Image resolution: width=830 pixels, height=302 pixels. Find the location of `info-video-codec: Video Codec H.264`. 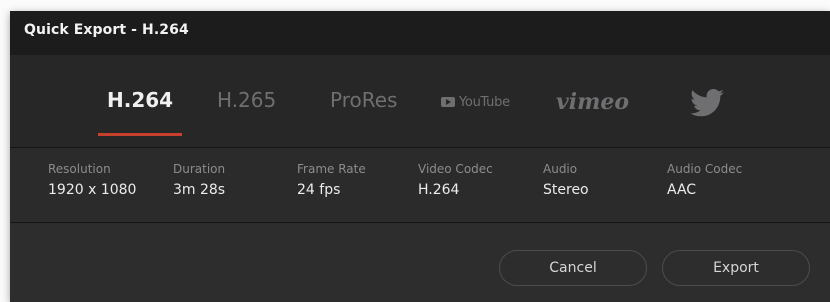

info-video-codec: Video Codec H.264 is located at coordinates (455, 180).